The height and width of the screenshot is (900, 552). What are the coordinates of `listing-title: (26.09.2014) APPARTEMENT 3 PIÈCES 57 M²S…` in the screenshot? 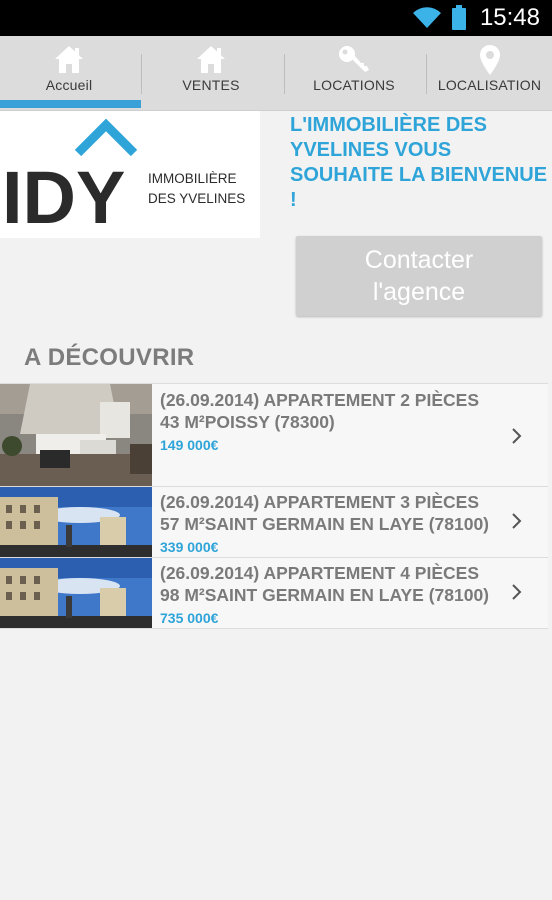 It's located at (325, 513).